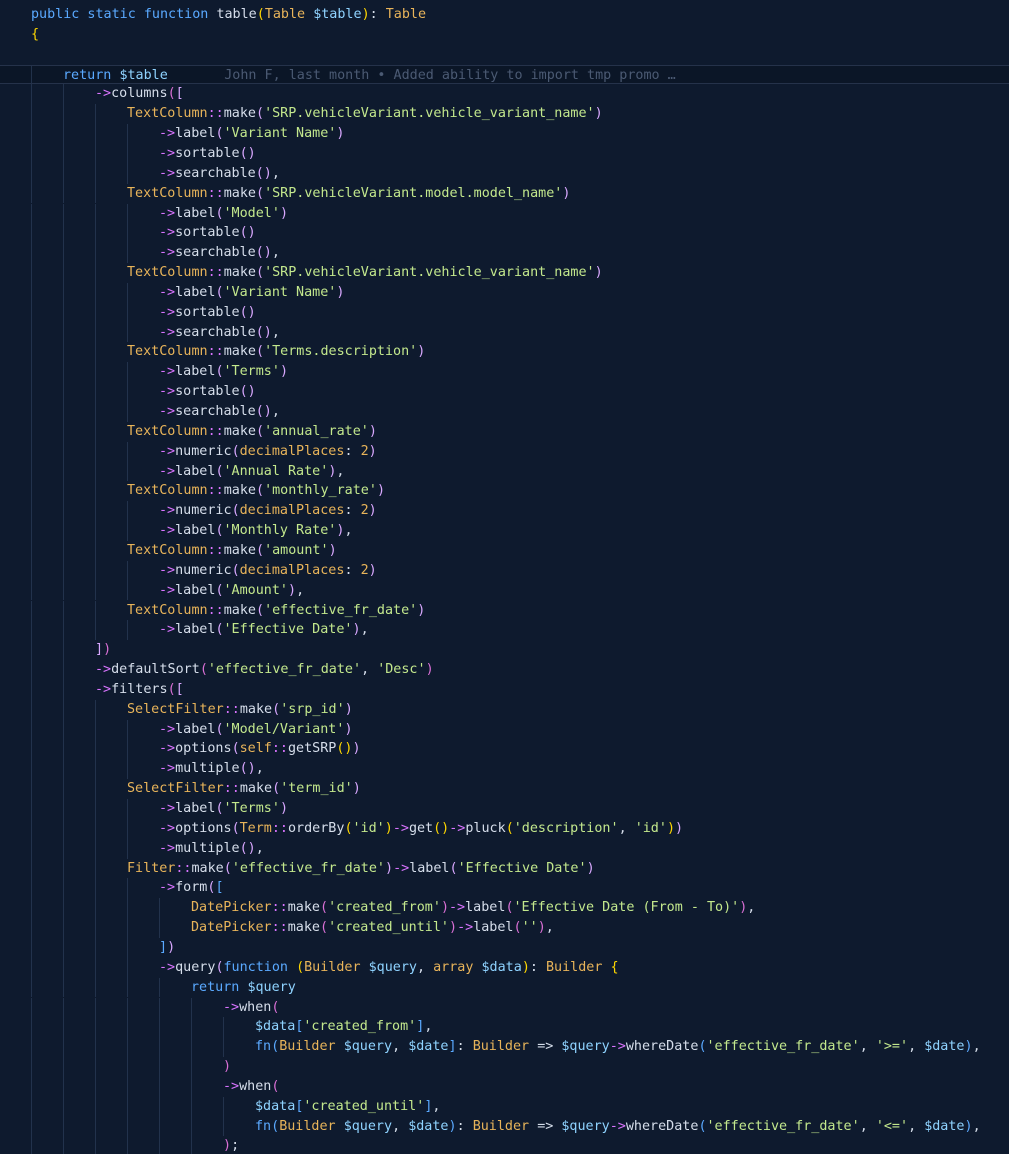 The image size is (1009, 1154). What do you see at coordinates (504, 689) in the screenshot?
I see `code-line: ->filters([` at bounding box center [504, 689].